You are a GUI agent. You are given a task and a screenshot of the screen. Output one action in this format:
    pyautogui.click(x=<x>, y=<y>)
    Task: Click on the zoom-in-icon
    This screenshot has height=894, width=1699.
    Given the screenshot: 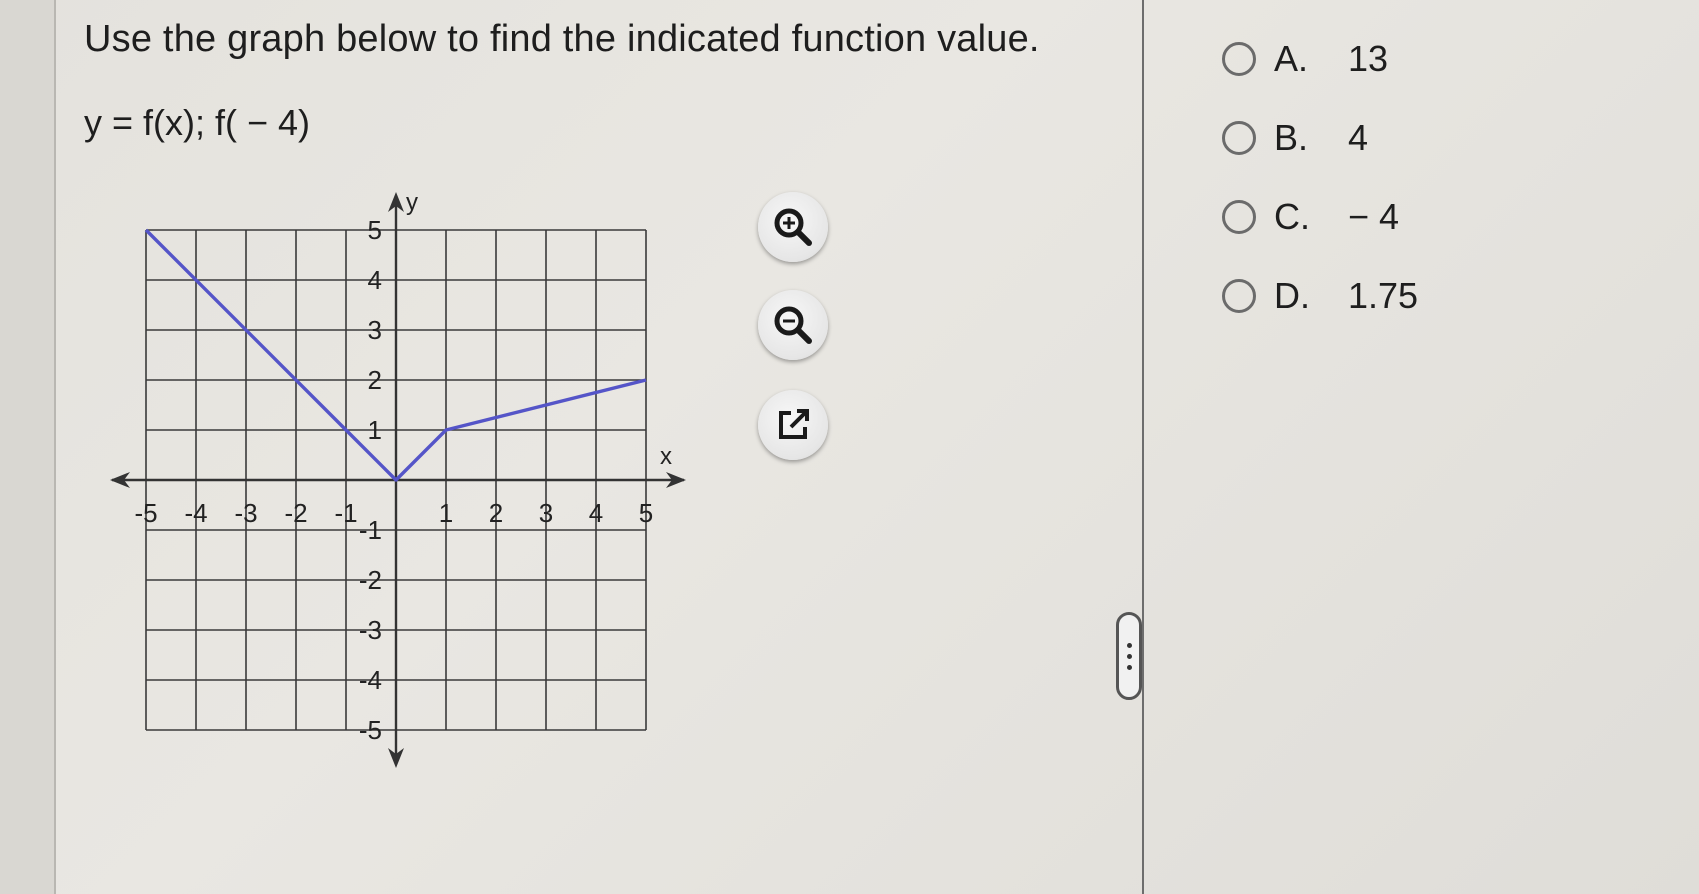 What is the action you would take?
    pyautogui.click(x=793, y=227)
    